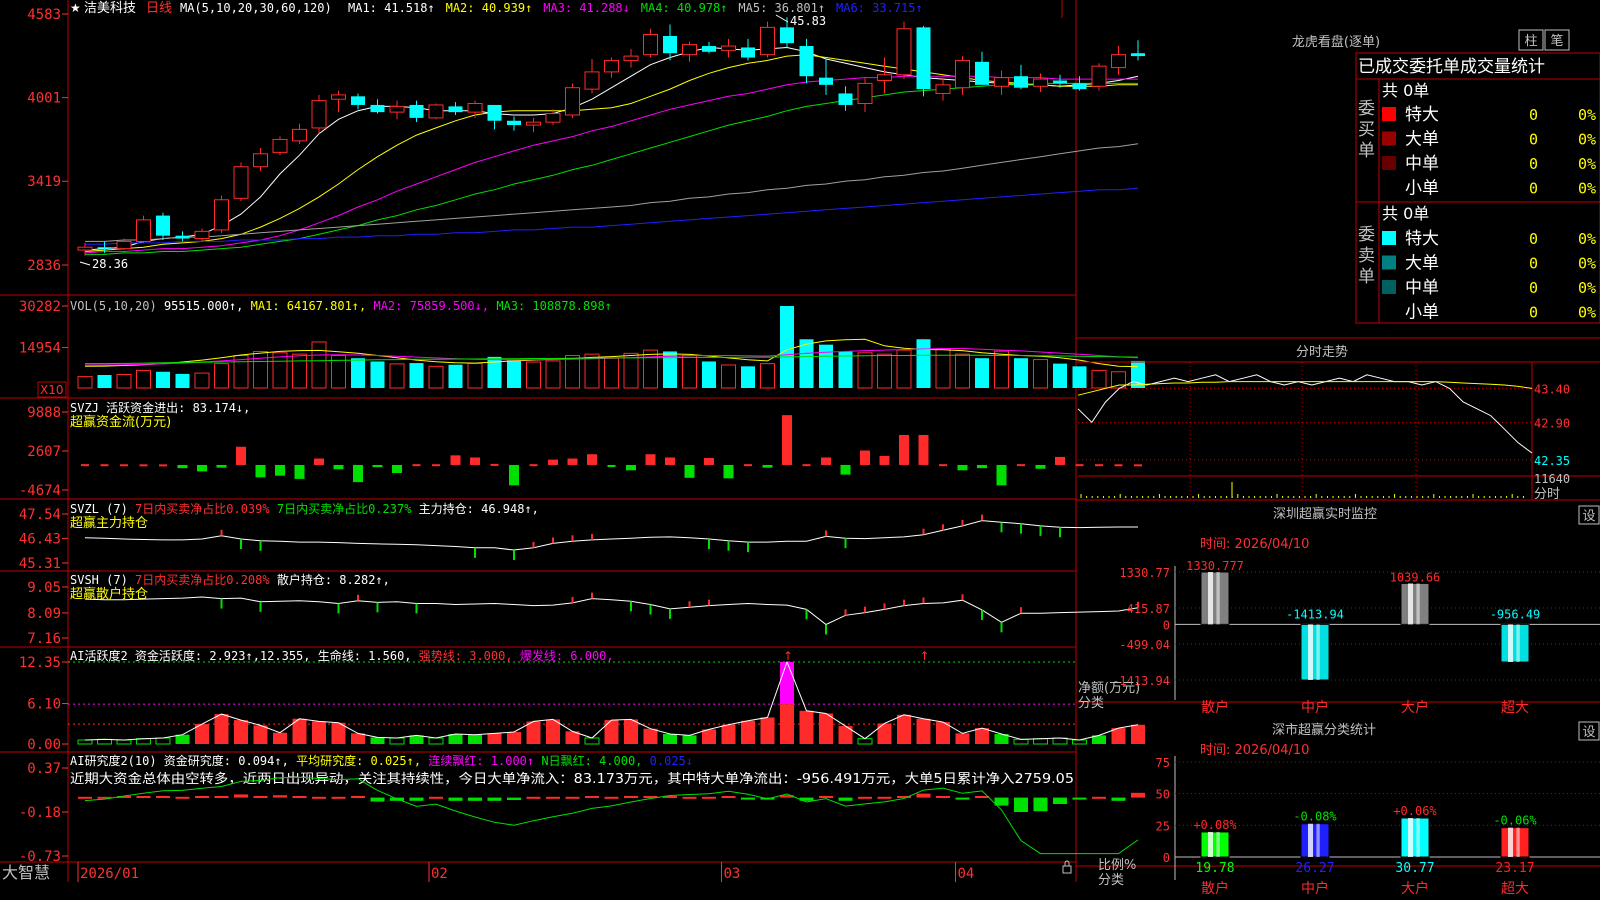 This screenshot has width=1600, height=900. I want to click on lhb-row-name: 特大, so click(1422, 239).